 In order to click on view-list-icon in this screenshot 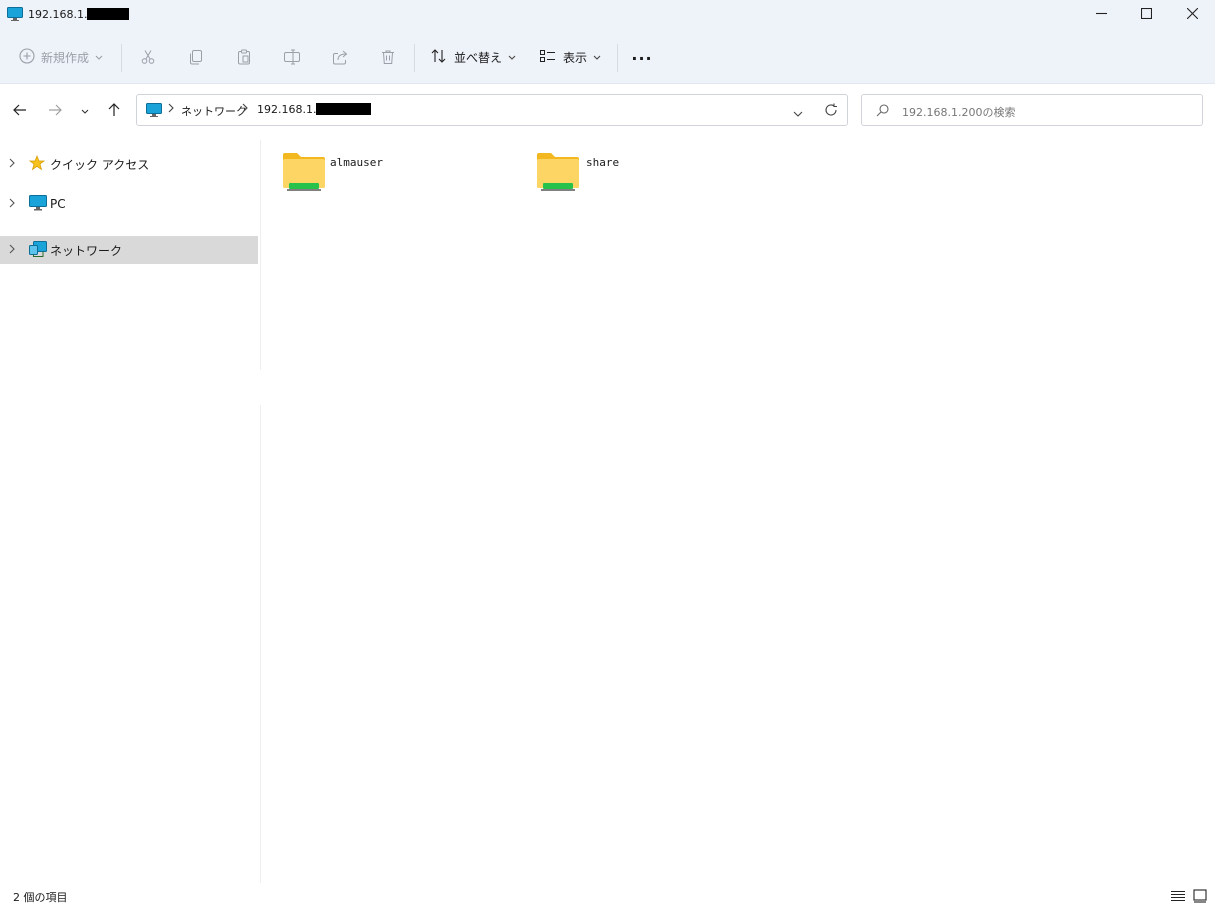, I will do `click(548, 57)`.